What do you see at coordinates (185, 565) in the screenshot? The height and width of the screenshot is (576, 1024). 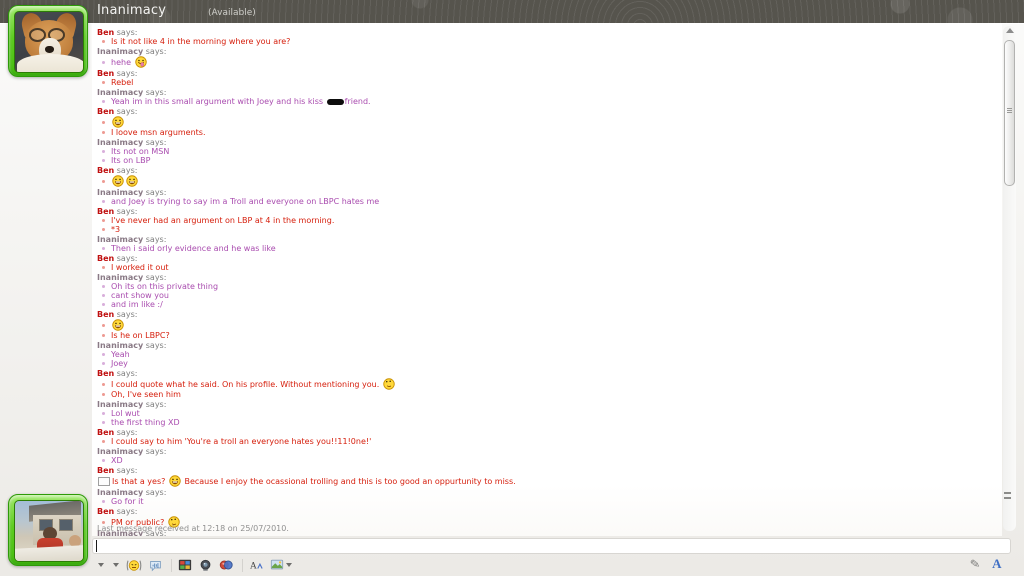 I see `photos-button` at bounding box center [185, 565].